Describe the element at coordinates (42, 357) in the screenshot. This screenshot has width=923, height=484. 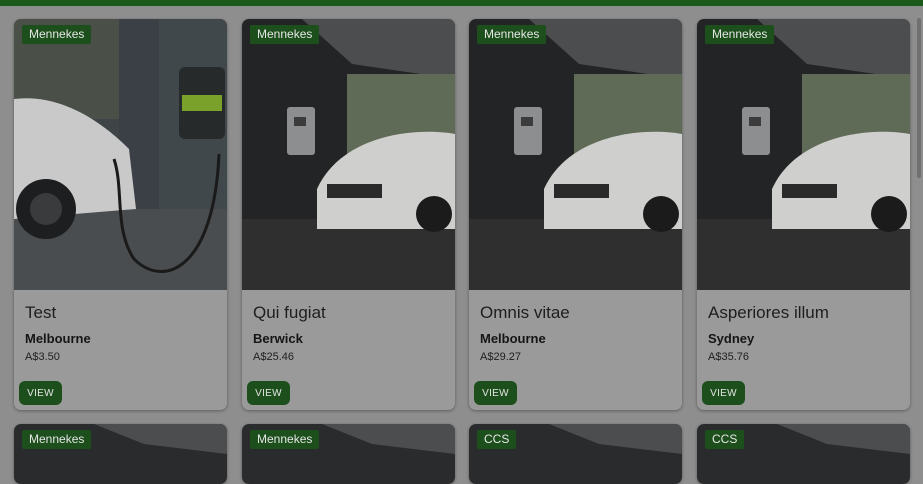
I see `listing-price: A$3.50` at that location.